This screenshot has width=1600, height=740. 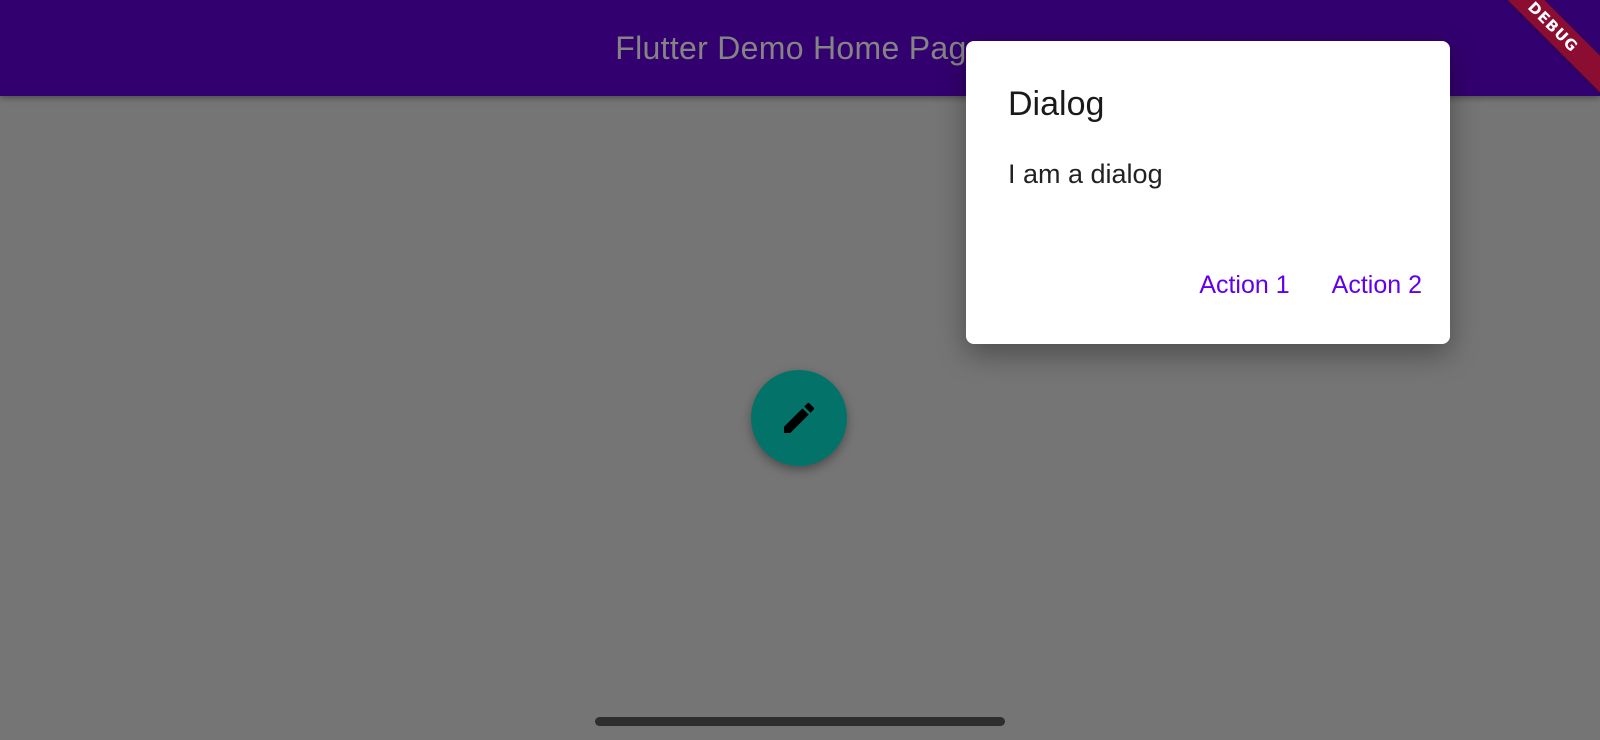 I want to click on edit-fab-button, so click(x=799, y=418).